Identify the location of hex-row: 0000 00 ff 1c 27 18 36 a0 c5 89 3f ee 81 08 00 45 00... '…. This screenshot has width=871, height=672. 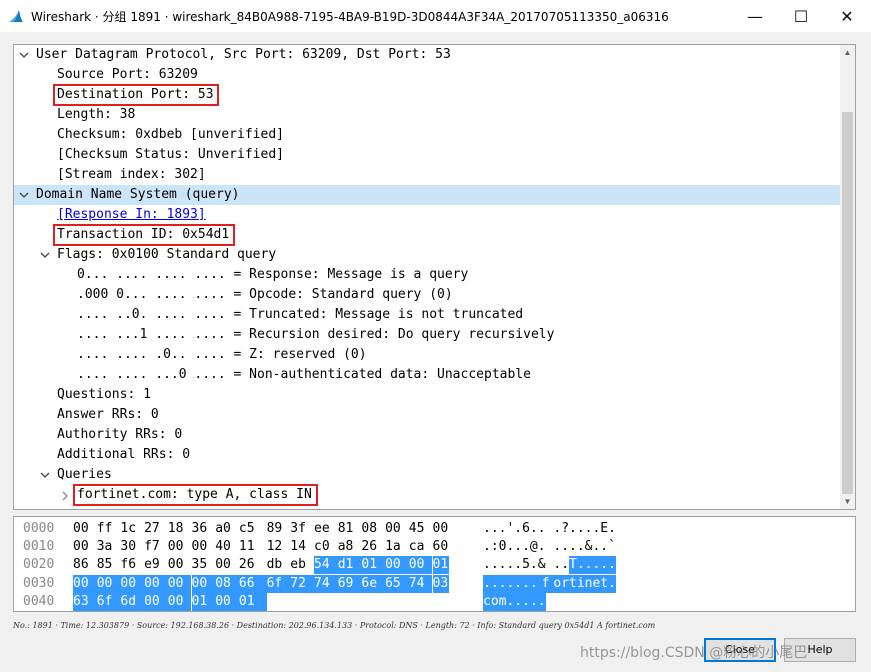
(434, 529).